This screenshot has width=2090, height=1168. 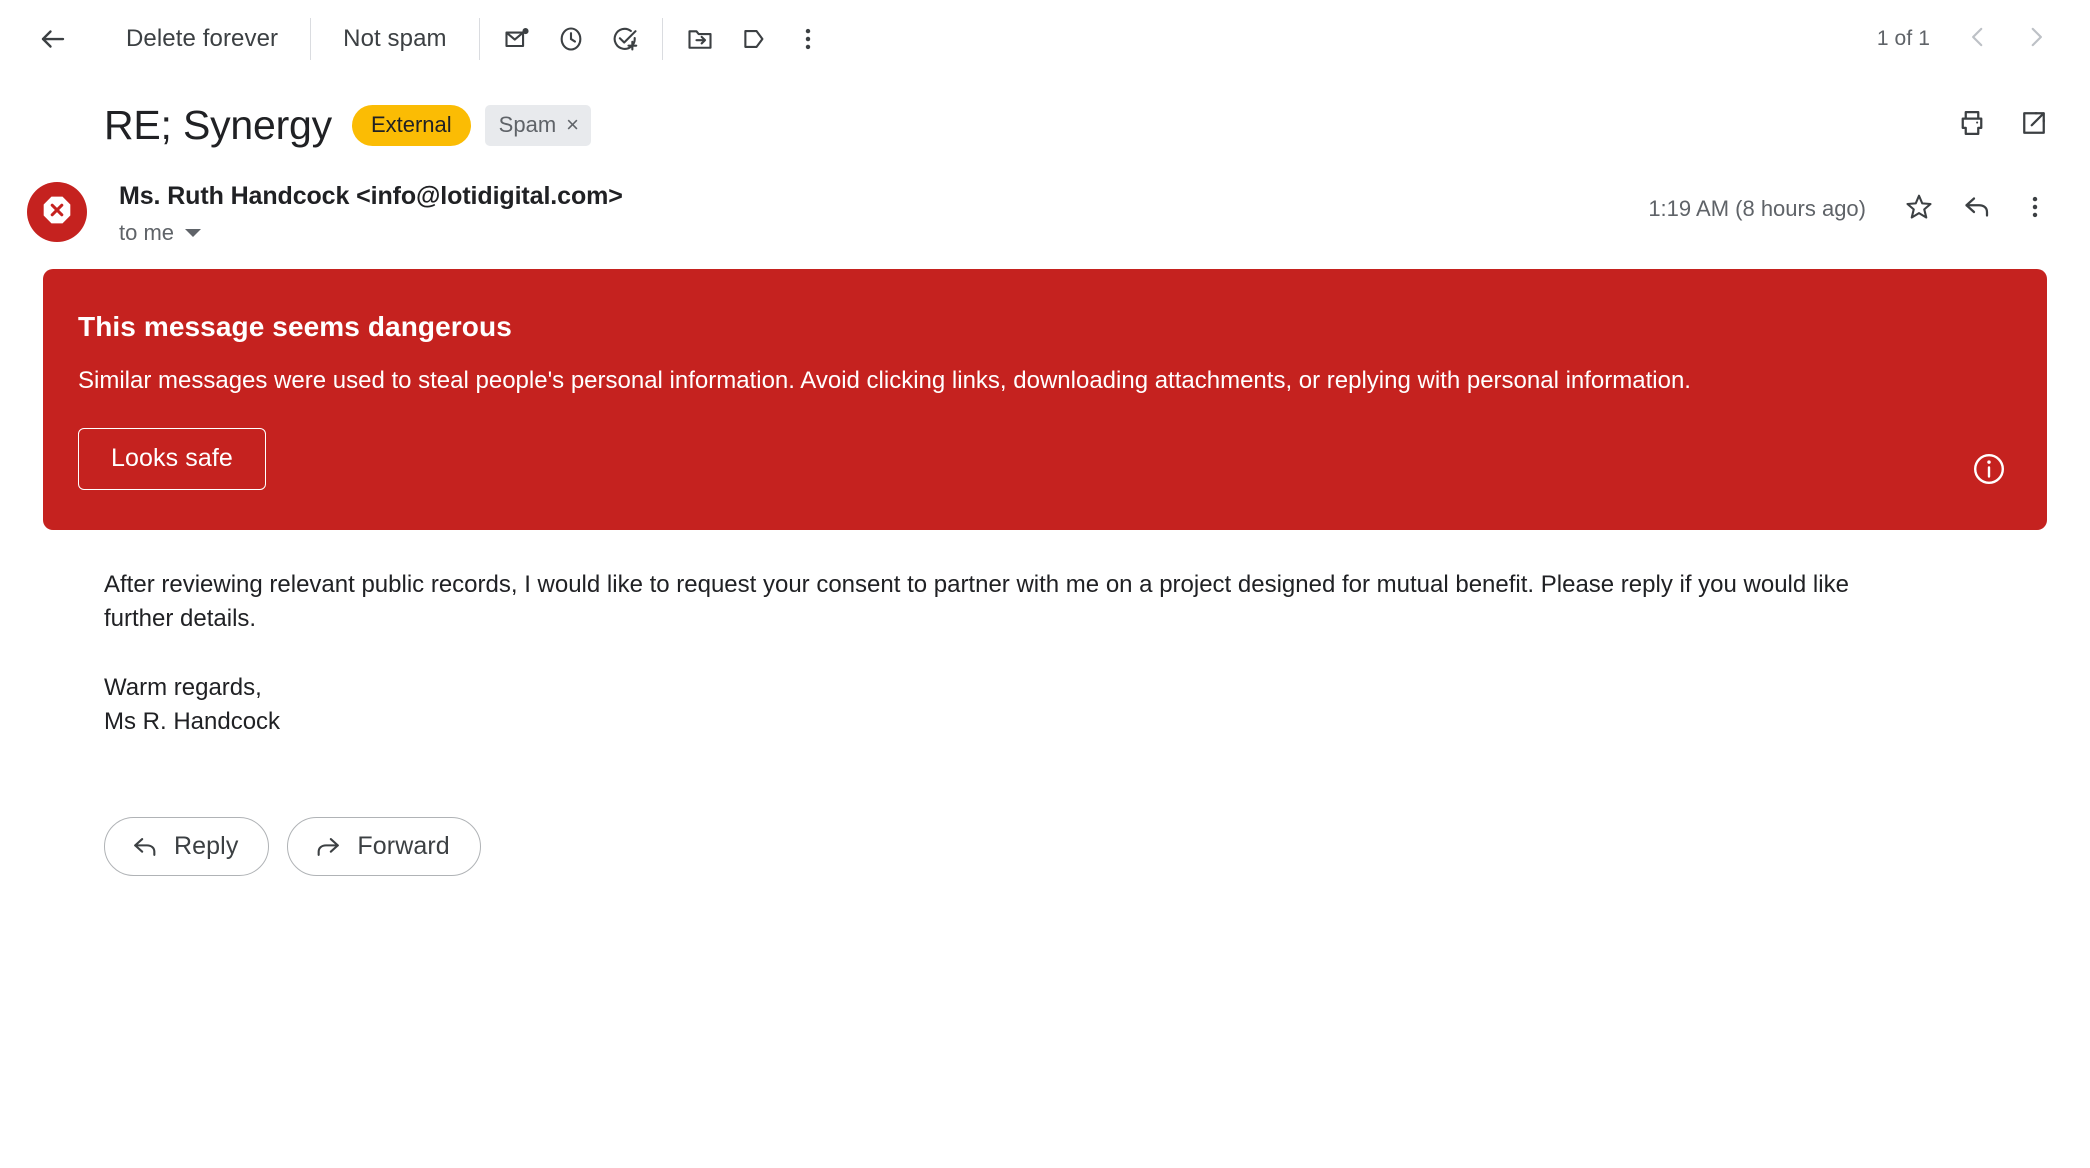 I want to click on print-button, so click(x=1972, y=125).